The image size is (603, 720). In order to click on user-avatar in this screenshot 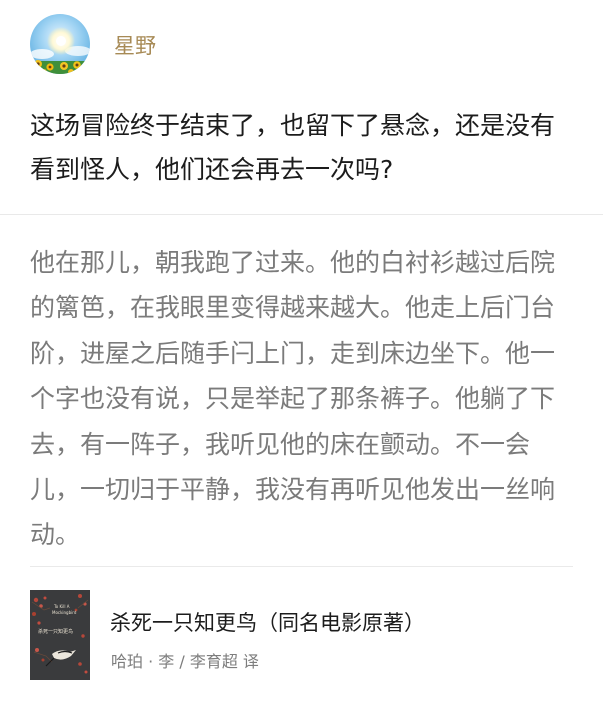, I will do `click(60, 44)`.